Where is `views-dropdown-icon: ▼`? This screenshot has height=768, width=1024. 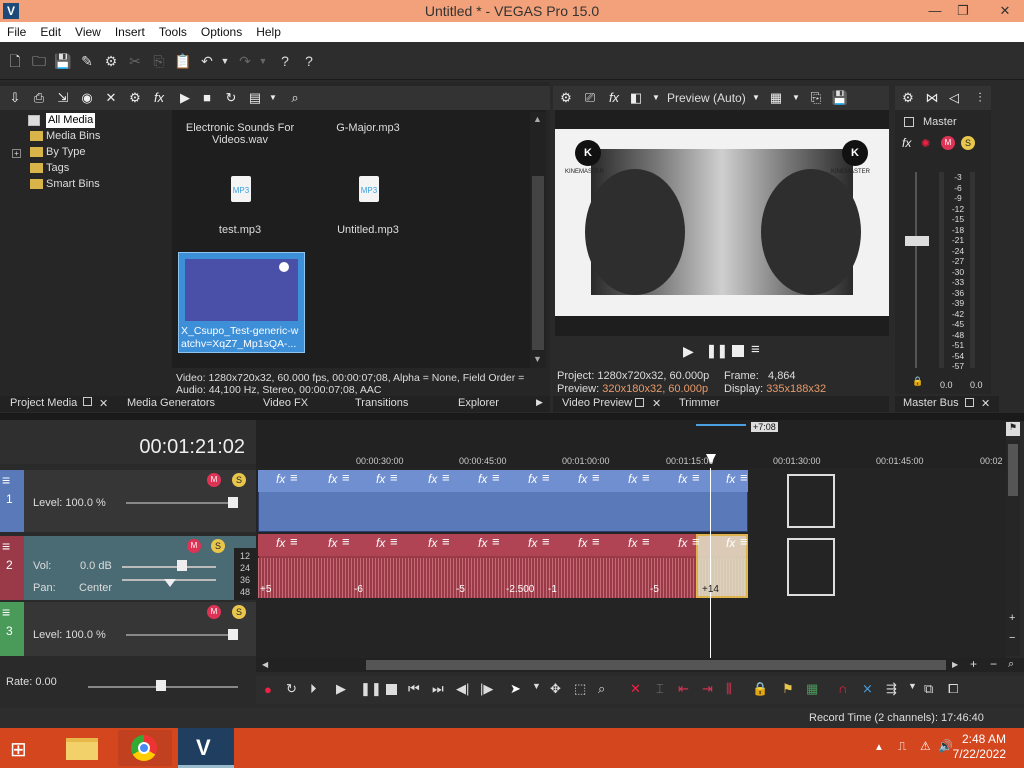
views-dropdown-icon: ▼ is located at coordinates (273, 98).